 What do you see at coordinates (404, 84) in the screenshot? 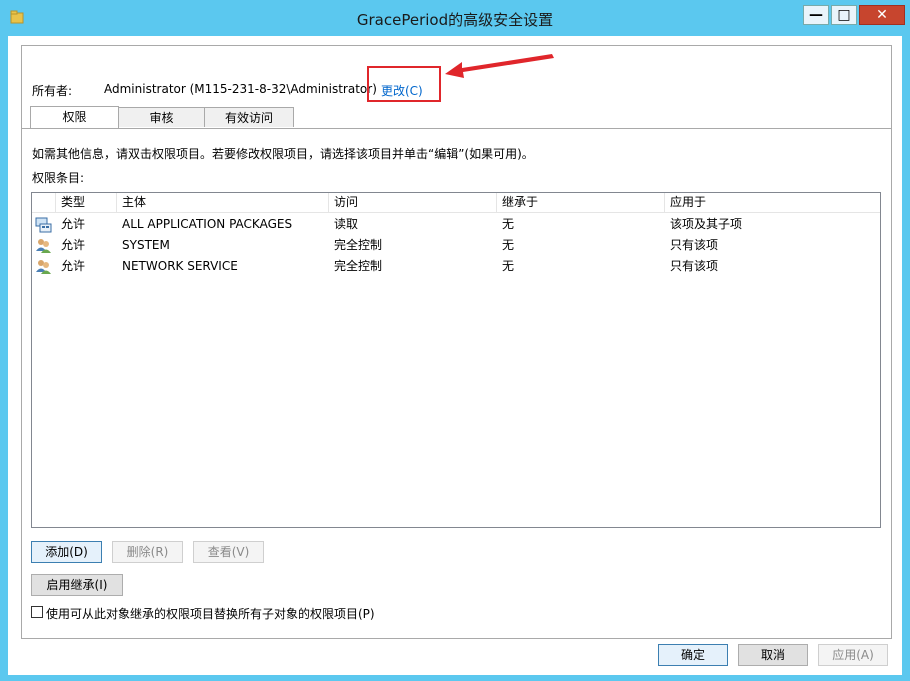
I see `annotation-highlight-box` at bounding box center [404, 84].